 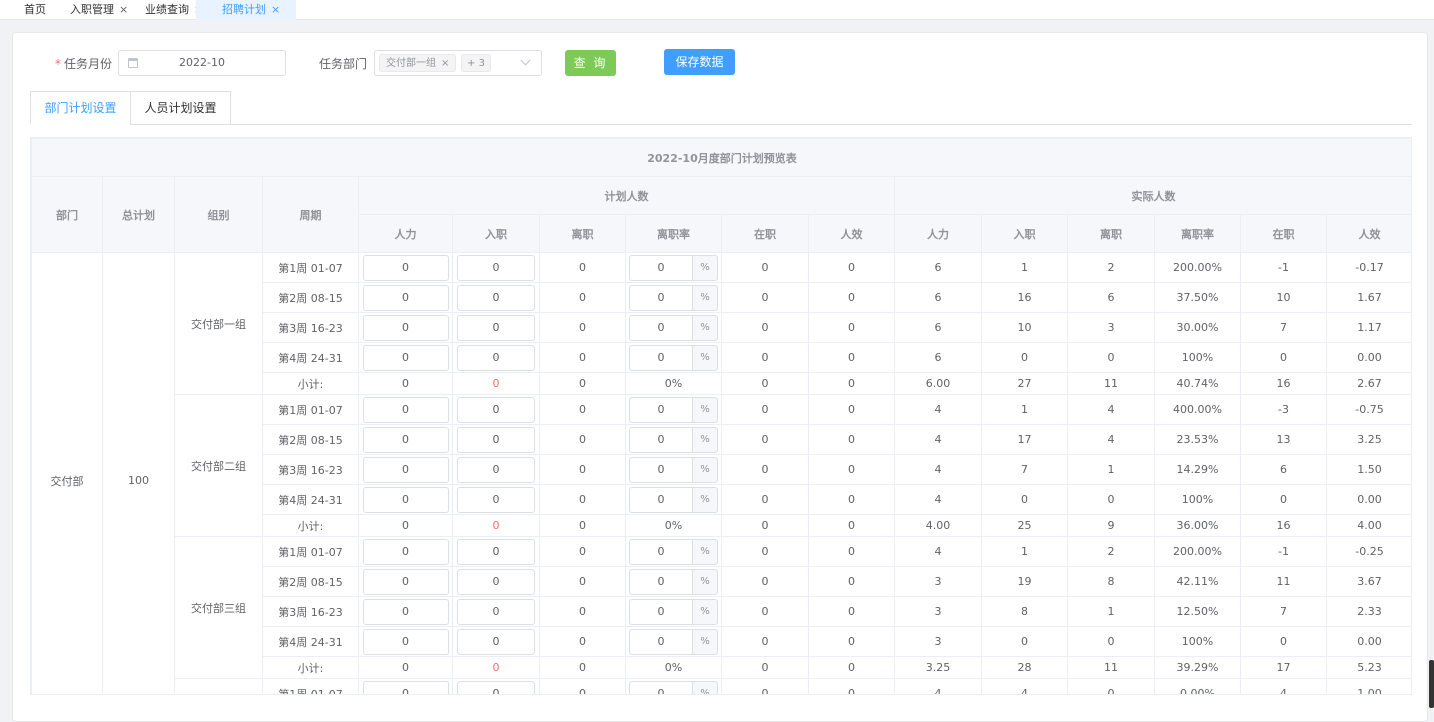 I want to click on page-tab-onboarding: 入职管理 ×, so click(x=103, y=10).